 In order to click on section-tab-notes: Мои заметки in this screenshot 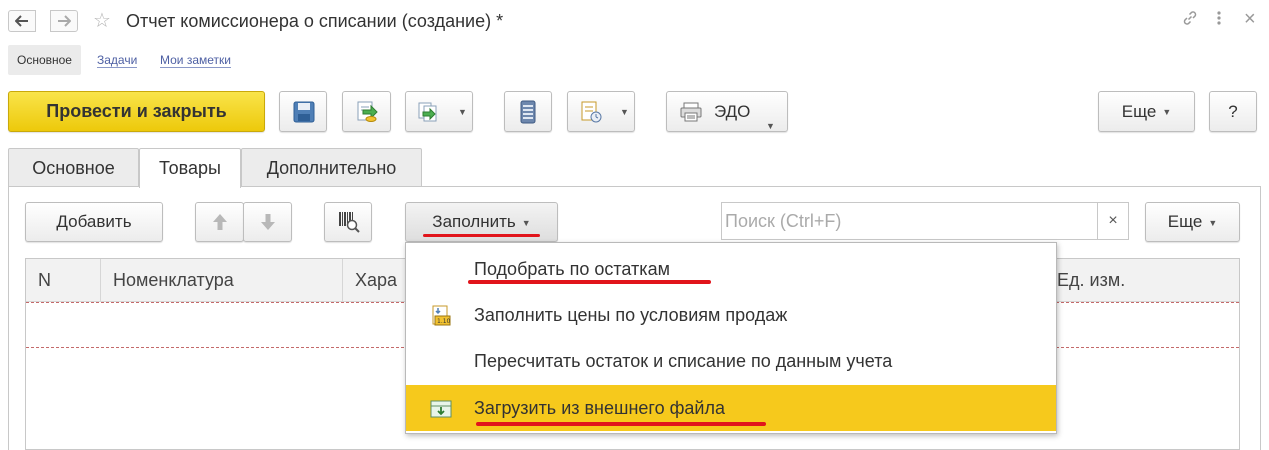, I will do `click(195, 60)`.